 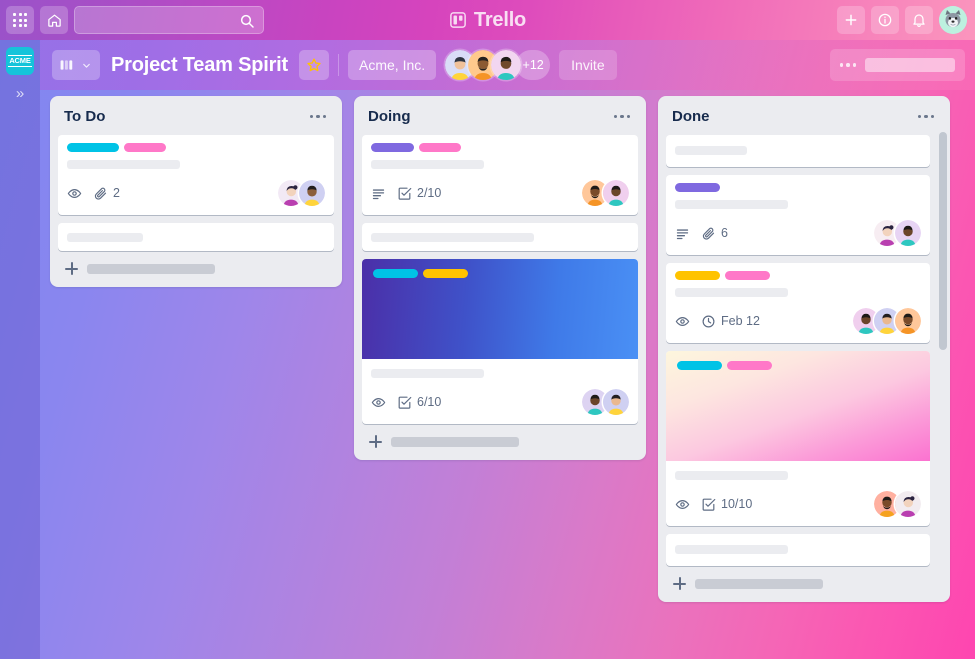 What do you see at coordinates (85, 116) in the screenshot?
I see `list-title: To Do` at bounding box center [85, 116].